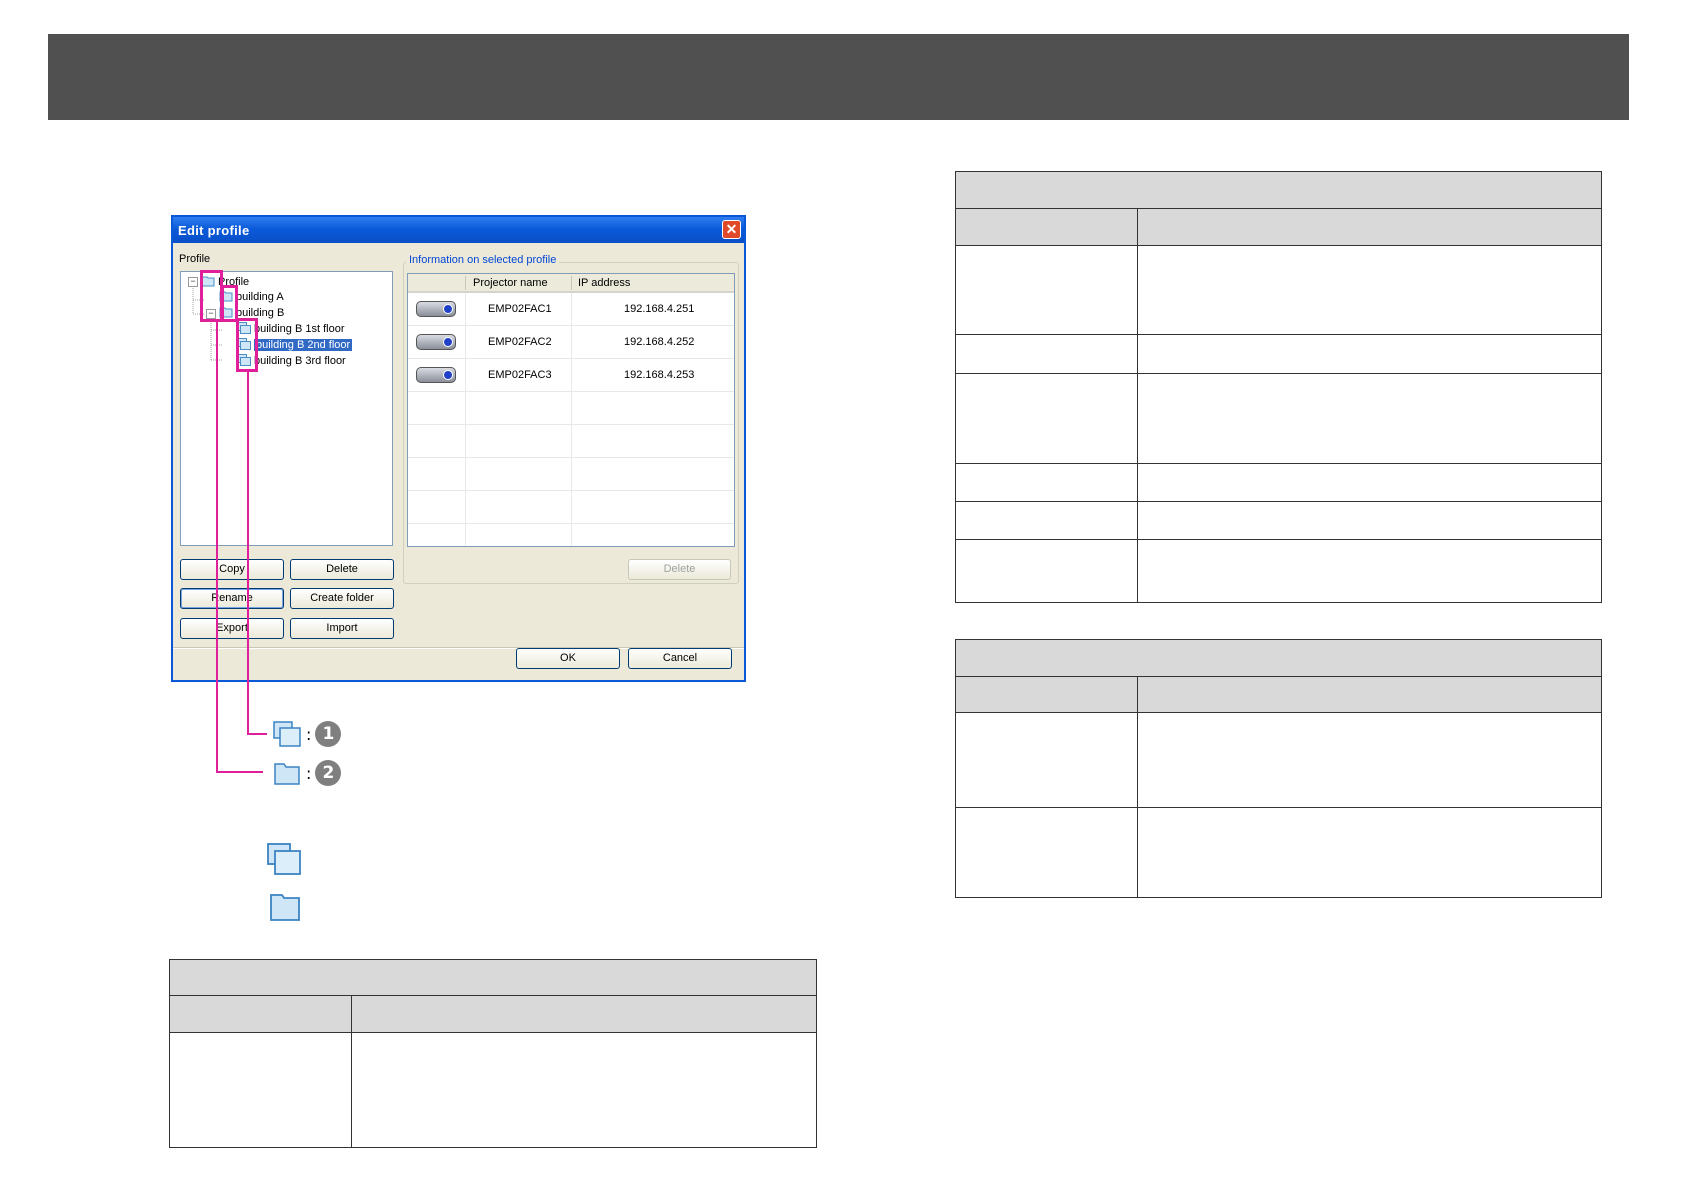 This screenshot has width=1684, height=1190. Describe the element at coordinates (239, 772) in the screenshot. I see `callout-line-2-horizontal` at that location.